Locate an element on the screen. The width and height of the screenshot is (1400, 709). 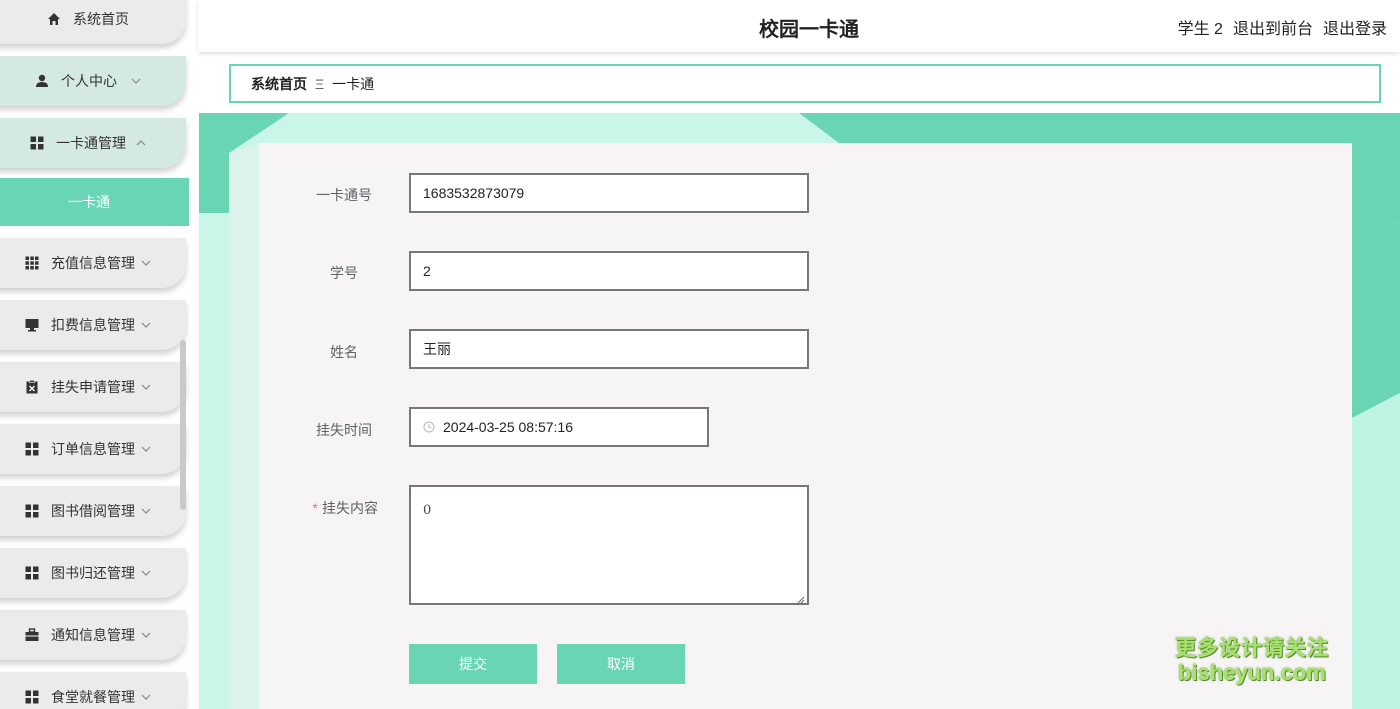
sidebar-item-label: 系统首页 is located at coordinates (101, 19).